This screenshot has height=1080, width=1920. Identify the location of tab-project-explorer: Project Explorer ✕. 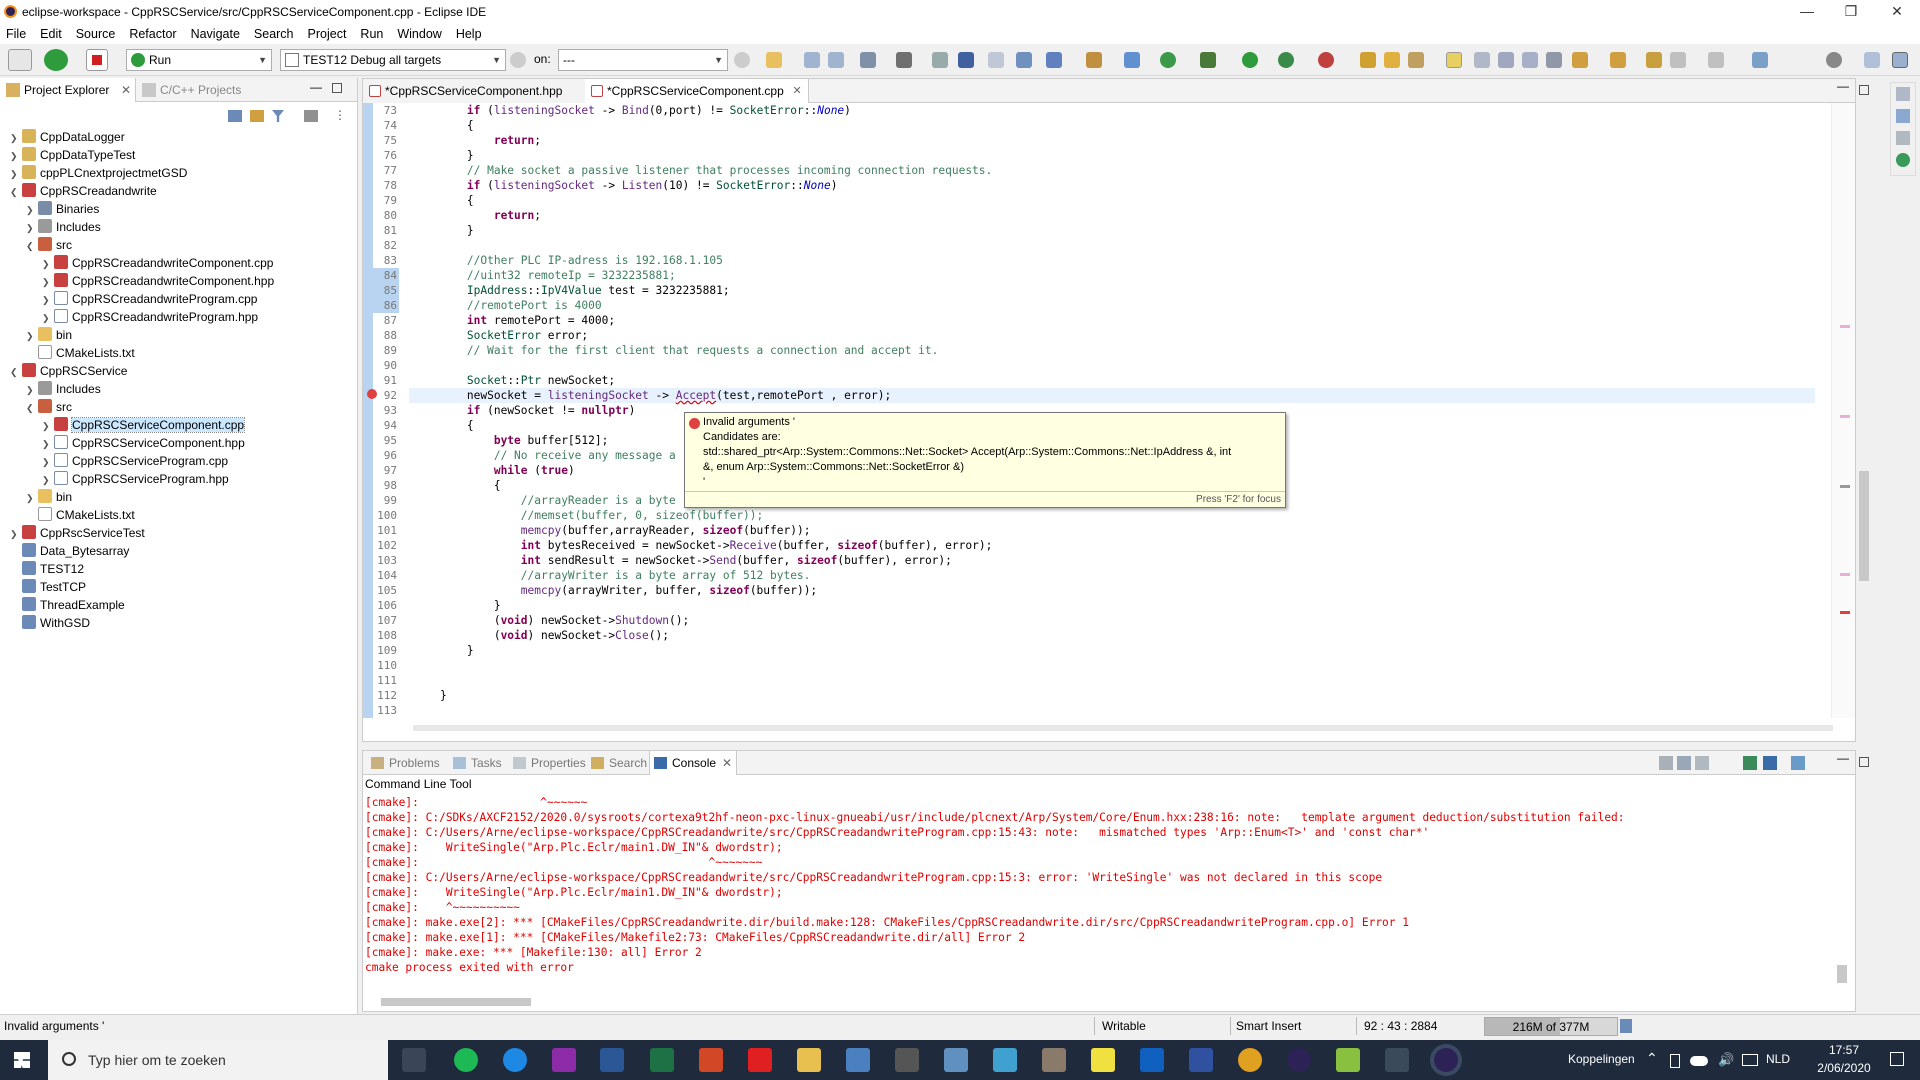
(68, 90).